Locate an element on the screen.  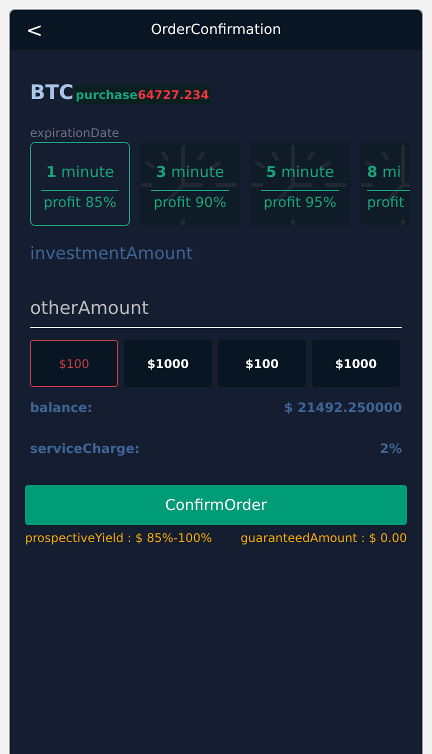
summary-value: $ 21492.250000 is located at coordinates (343, 408).